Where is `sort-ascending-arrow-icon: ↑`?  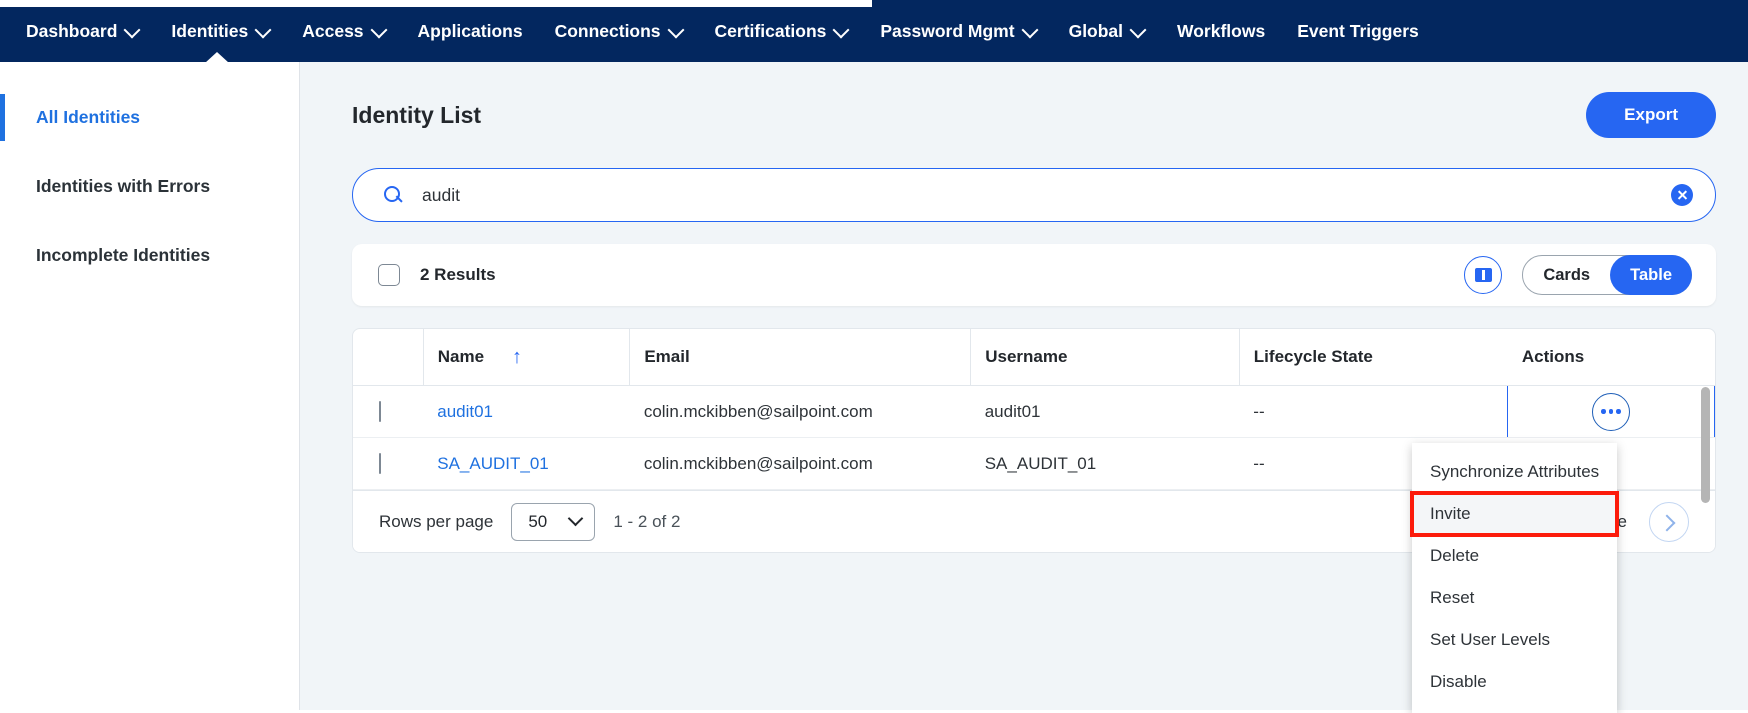
sort-ascending-arrow-icon: ↑ is located at coordinates (517, 357).